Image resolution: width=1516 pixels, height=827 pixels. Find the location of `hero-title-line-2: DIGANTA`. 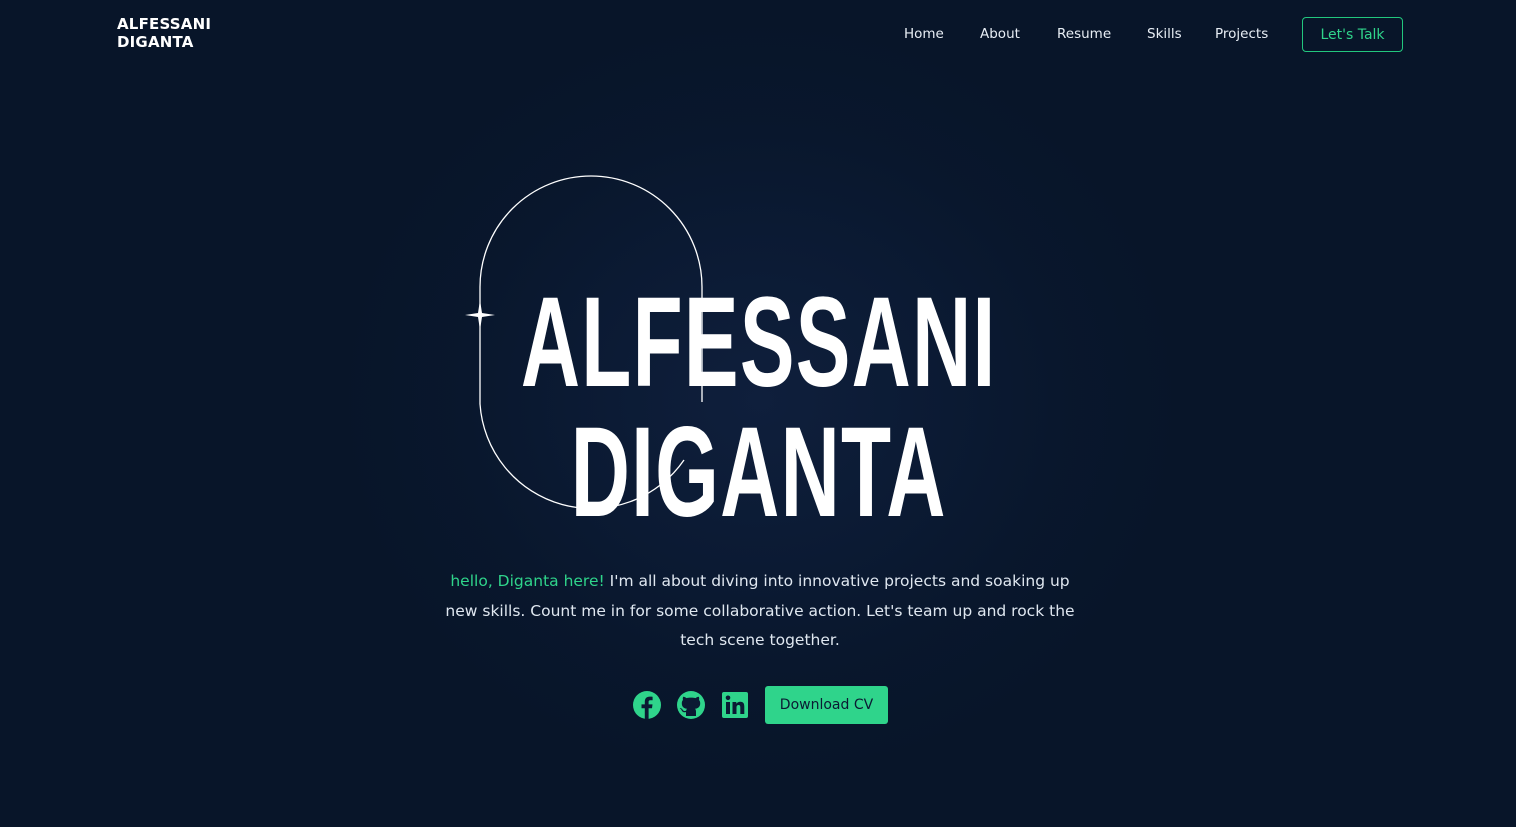

hero-title-line-2: DIGANTA is located at coordinates (758, 472).